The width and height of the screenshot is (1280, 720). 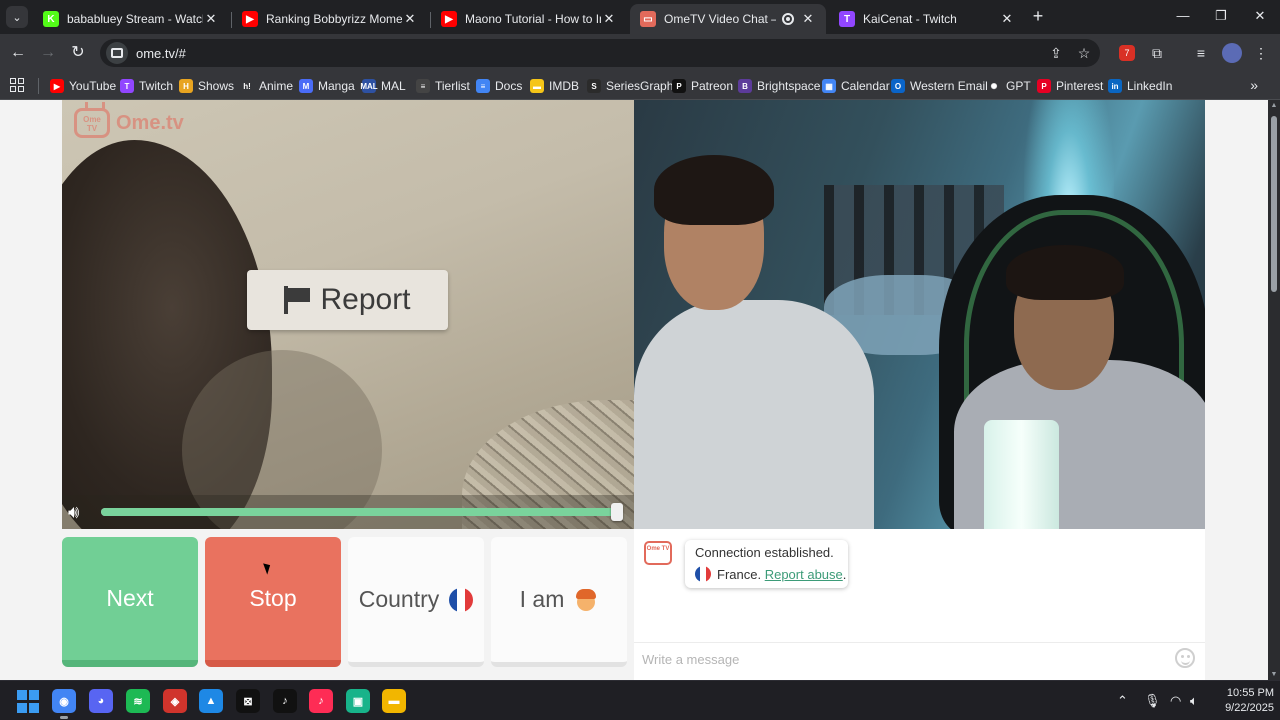 I want to click on windows-start-icon, so click(x=28, y=701).